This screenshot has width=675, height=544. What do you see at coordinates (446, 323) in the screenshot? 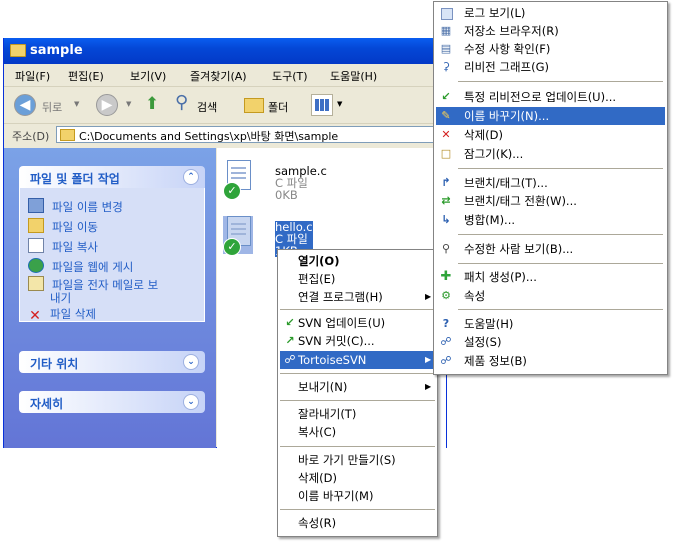
I see `help-icon: ?` at bounding box center [446, 323].